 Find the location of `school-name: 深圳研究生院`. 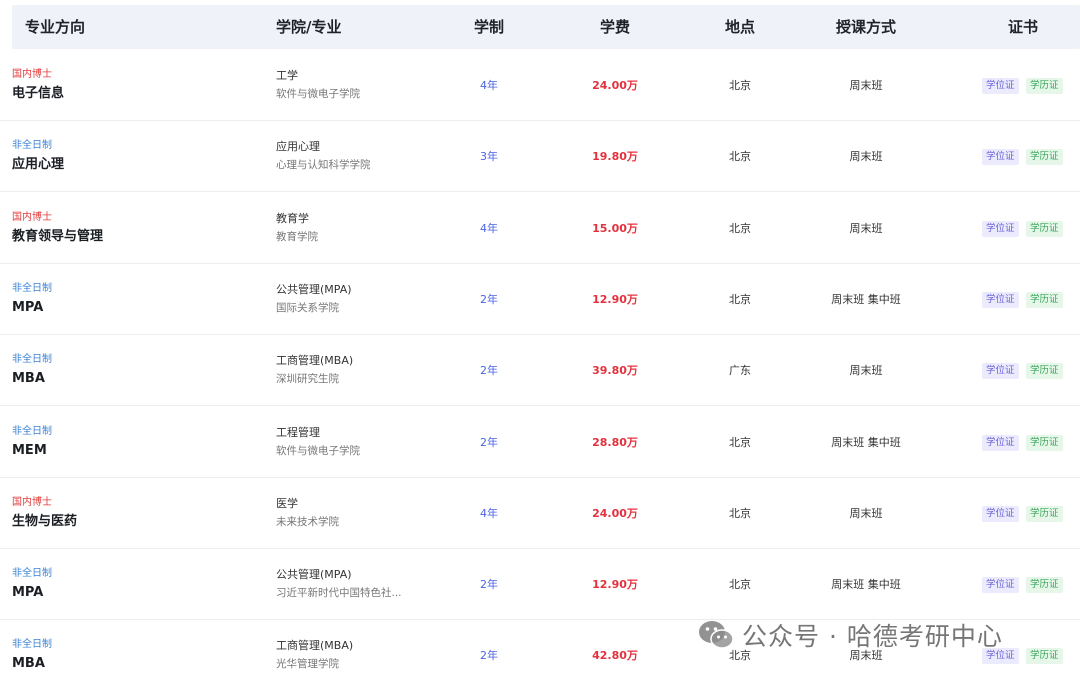

school-name: 深圳研究生院 is located at coordinates (307, 379).